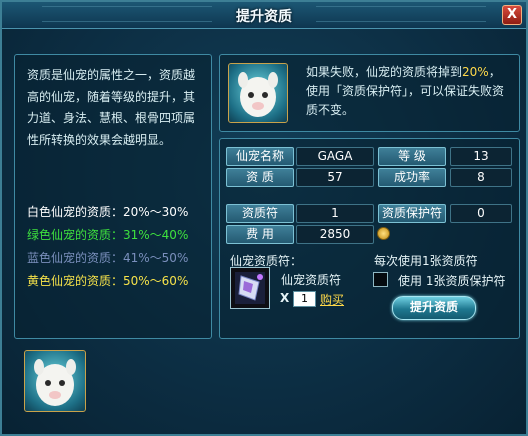 The image size is (528, 436). What do you see at coordinates (335, 156) in the screenshot?
I see `pet-name-value: GAGA` at bounding box center [335, 156].